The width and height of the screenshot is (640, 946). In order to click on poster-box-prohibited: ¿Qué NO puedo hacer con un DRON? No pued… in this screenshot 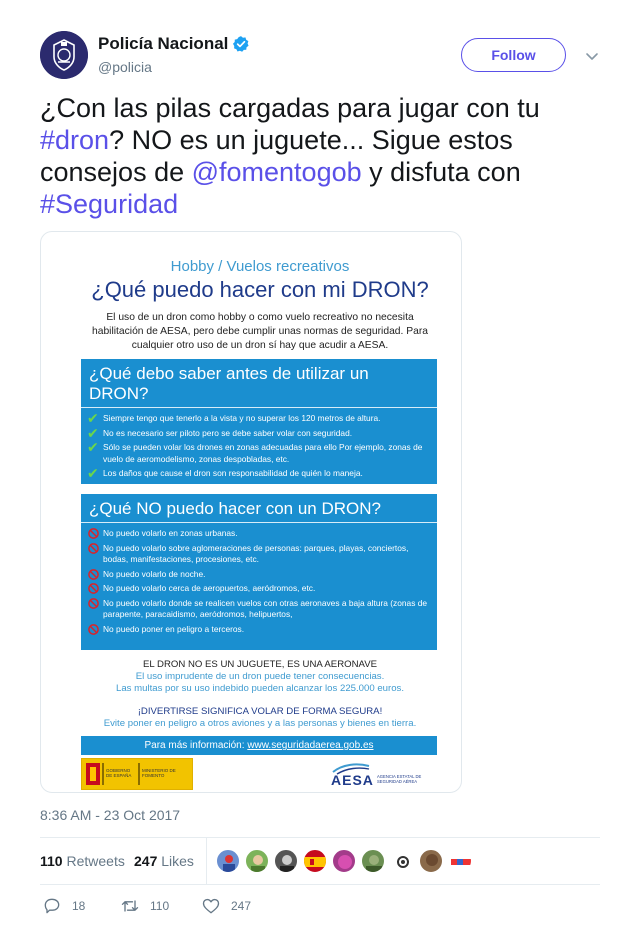, I will do `click(259, 572)`.